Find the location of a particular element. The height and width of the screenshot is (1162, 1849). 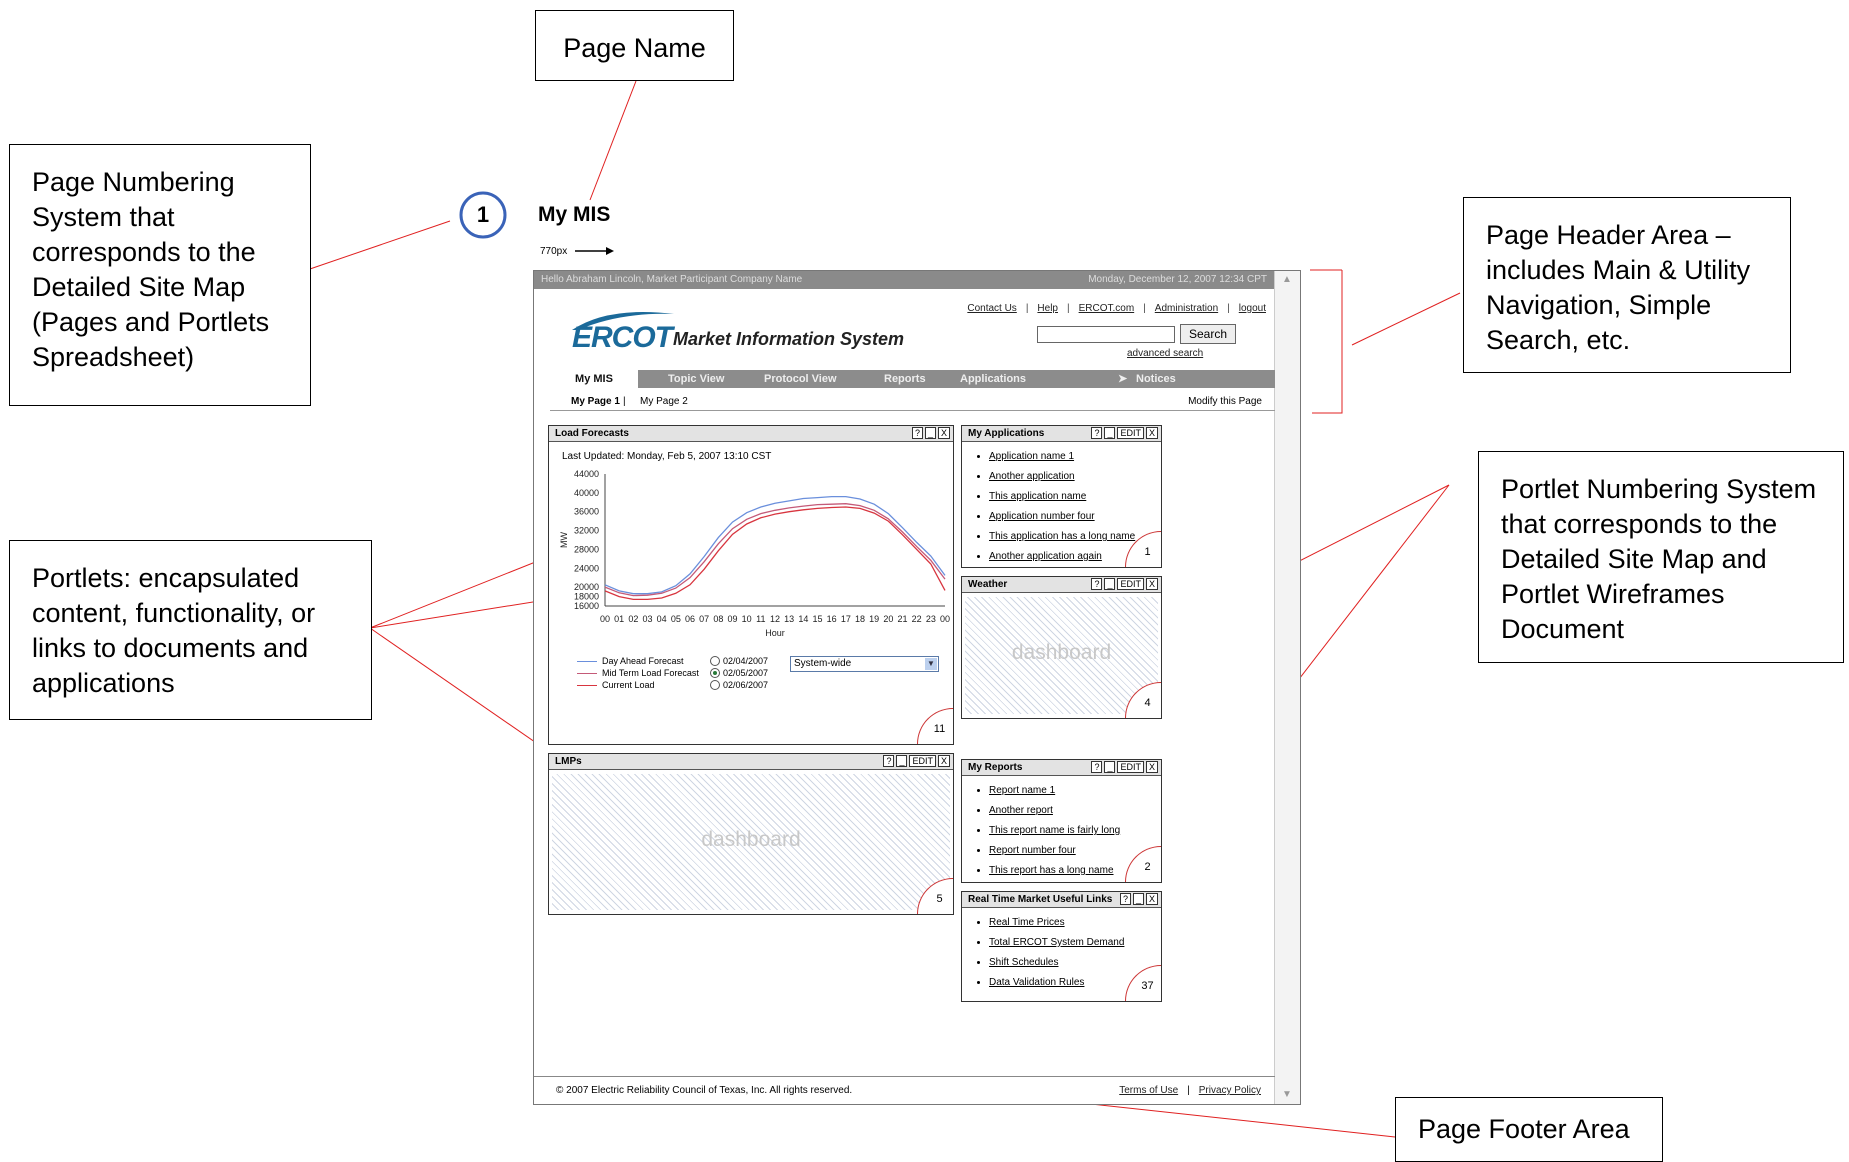

date-radio-2-selected is located at coordinates (715, 673).